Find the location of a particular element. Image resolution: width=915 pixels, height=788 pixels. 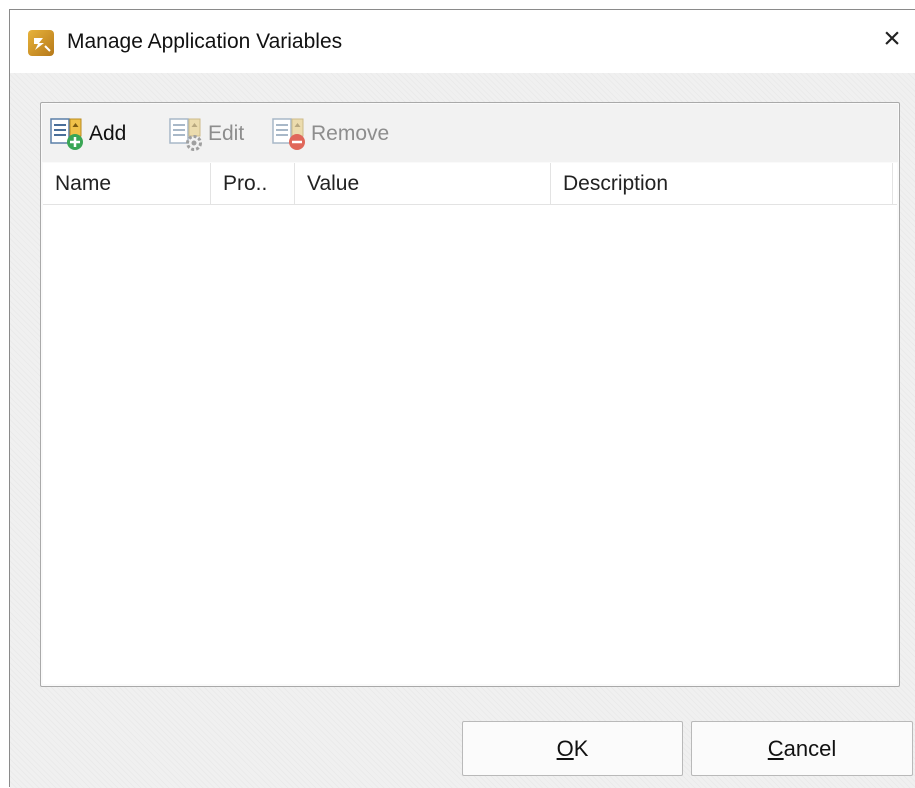

close-icon: × is located at coordinates (892, 39).